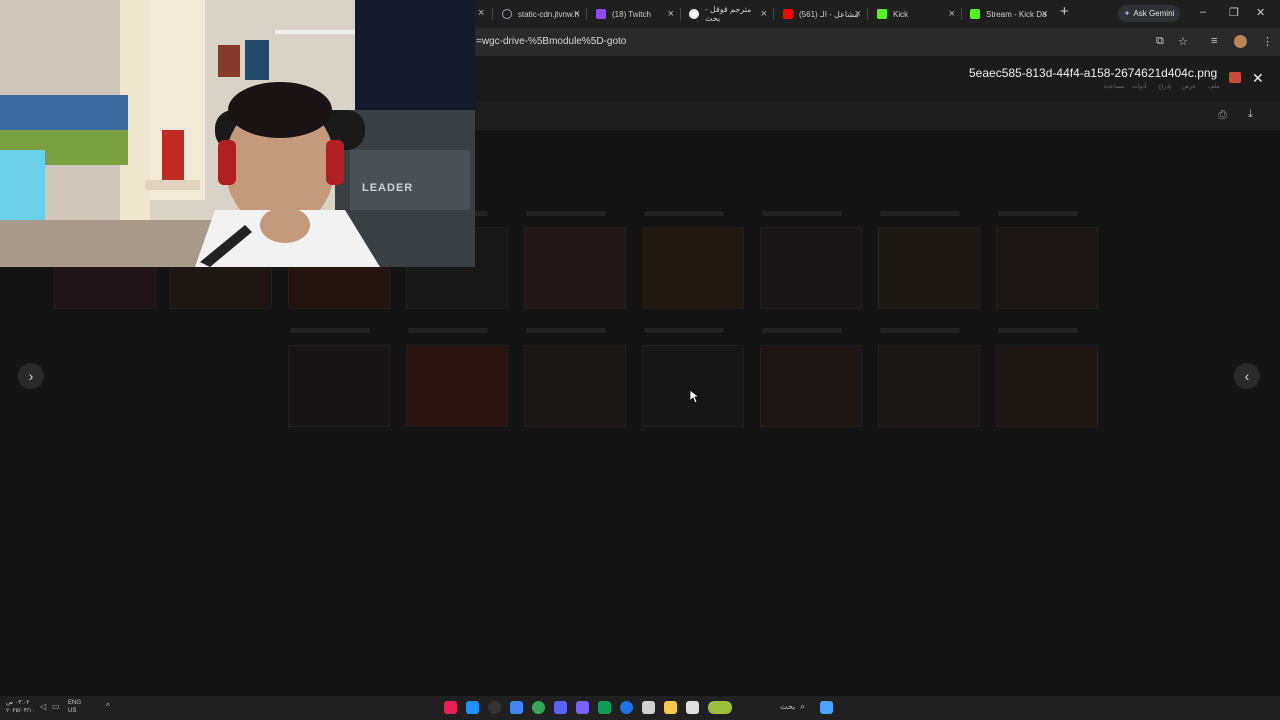 The width and height of the screenshot is (1280, 720). I want to click on chevron-right-icon: ›, so click(31, 376).